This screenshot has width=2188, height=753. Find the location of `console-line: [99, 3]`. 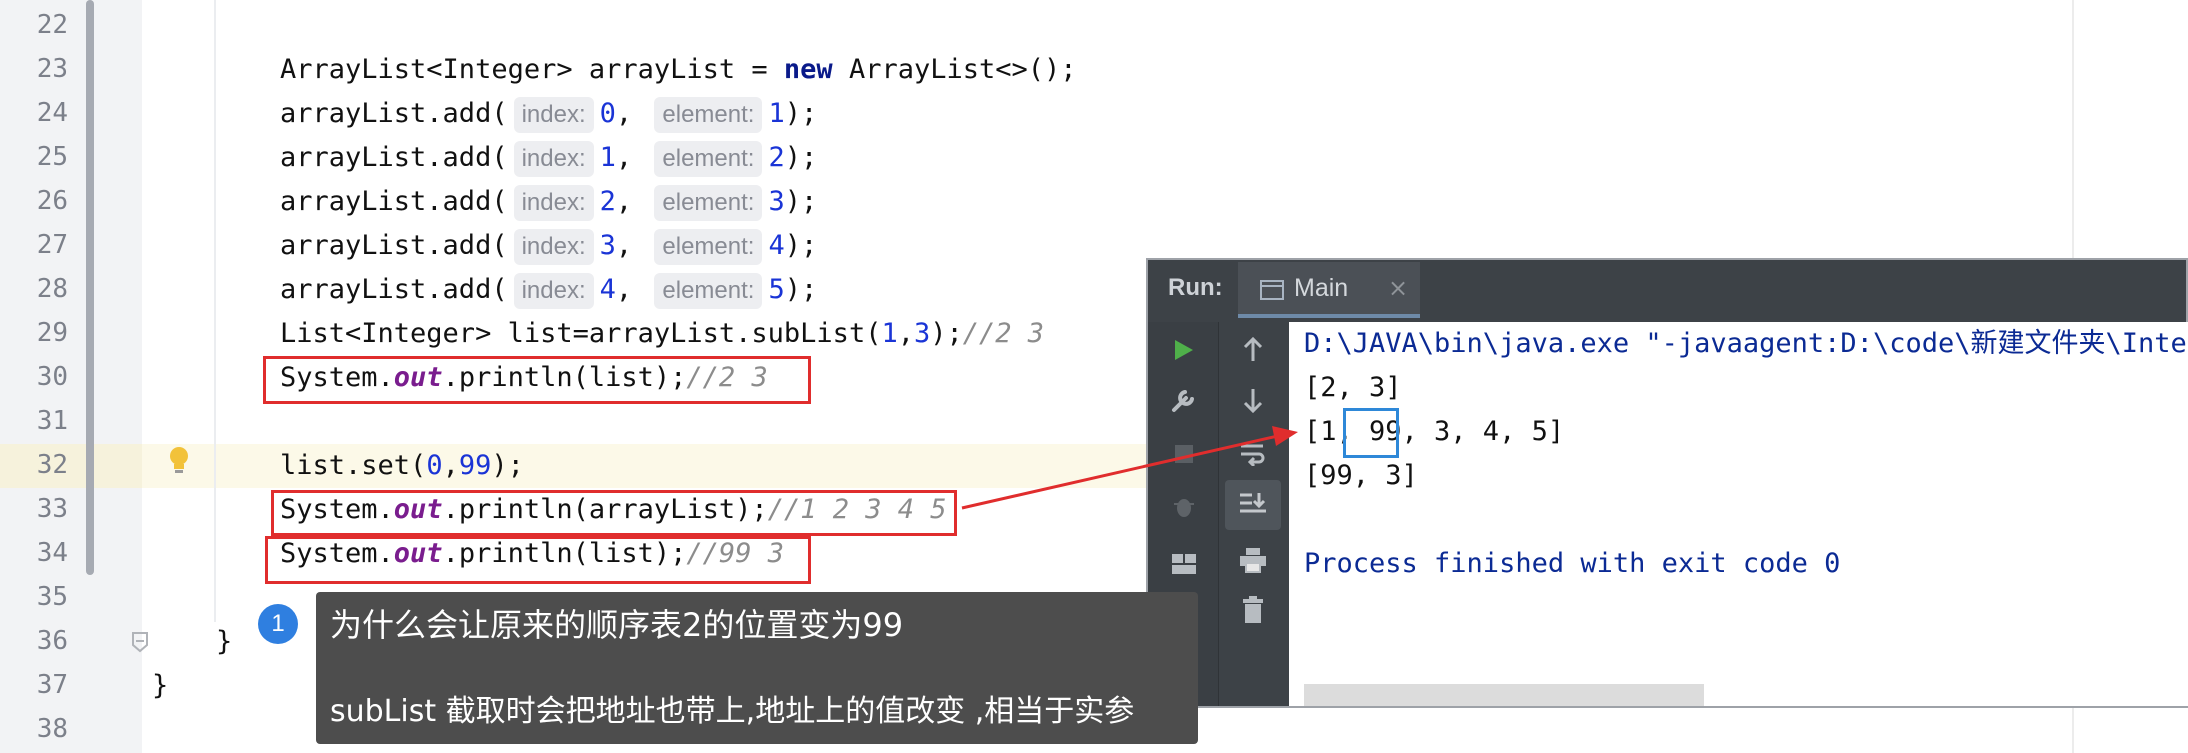

console-line: [99, 3] is located at coordinates (1361, 475).